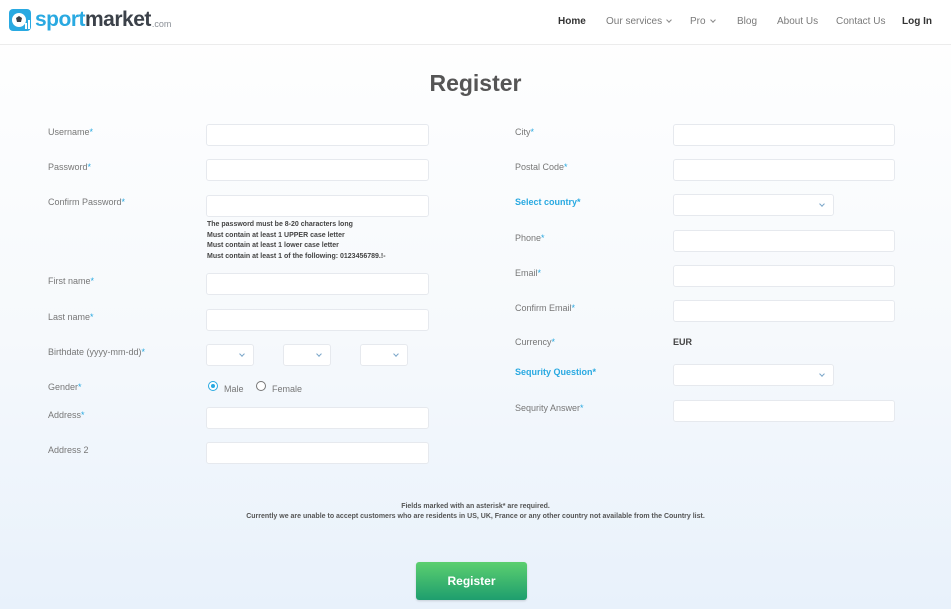  I want to click on birth-year-select, so click(230, 355).